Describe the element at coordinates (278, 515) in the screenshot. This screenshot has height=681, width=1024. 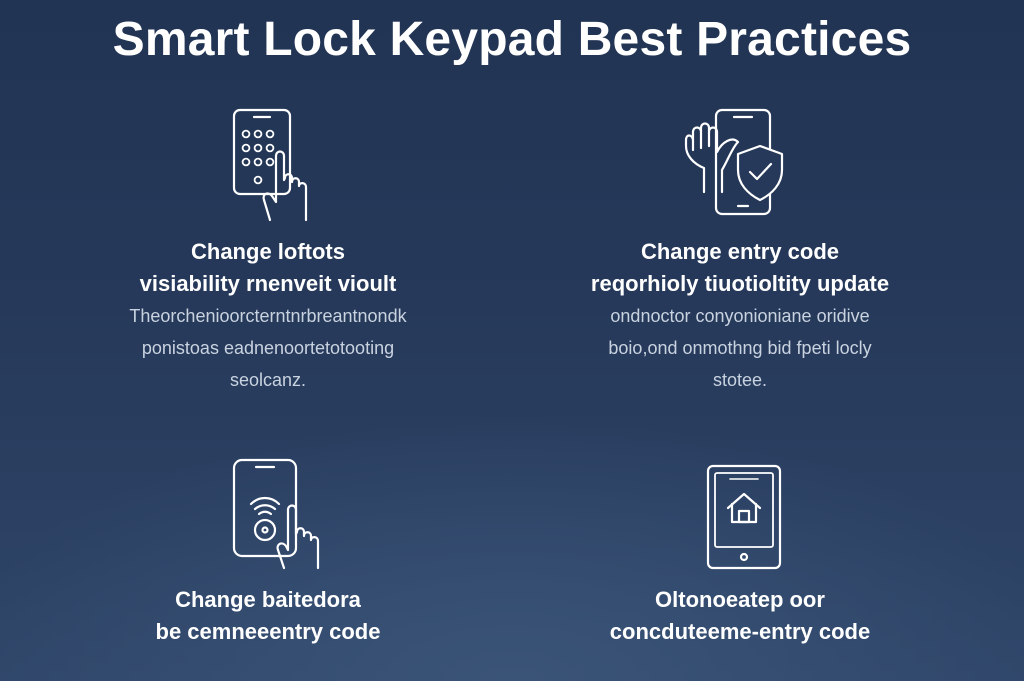
I see `phone-wifi-hand-icon` at that location.